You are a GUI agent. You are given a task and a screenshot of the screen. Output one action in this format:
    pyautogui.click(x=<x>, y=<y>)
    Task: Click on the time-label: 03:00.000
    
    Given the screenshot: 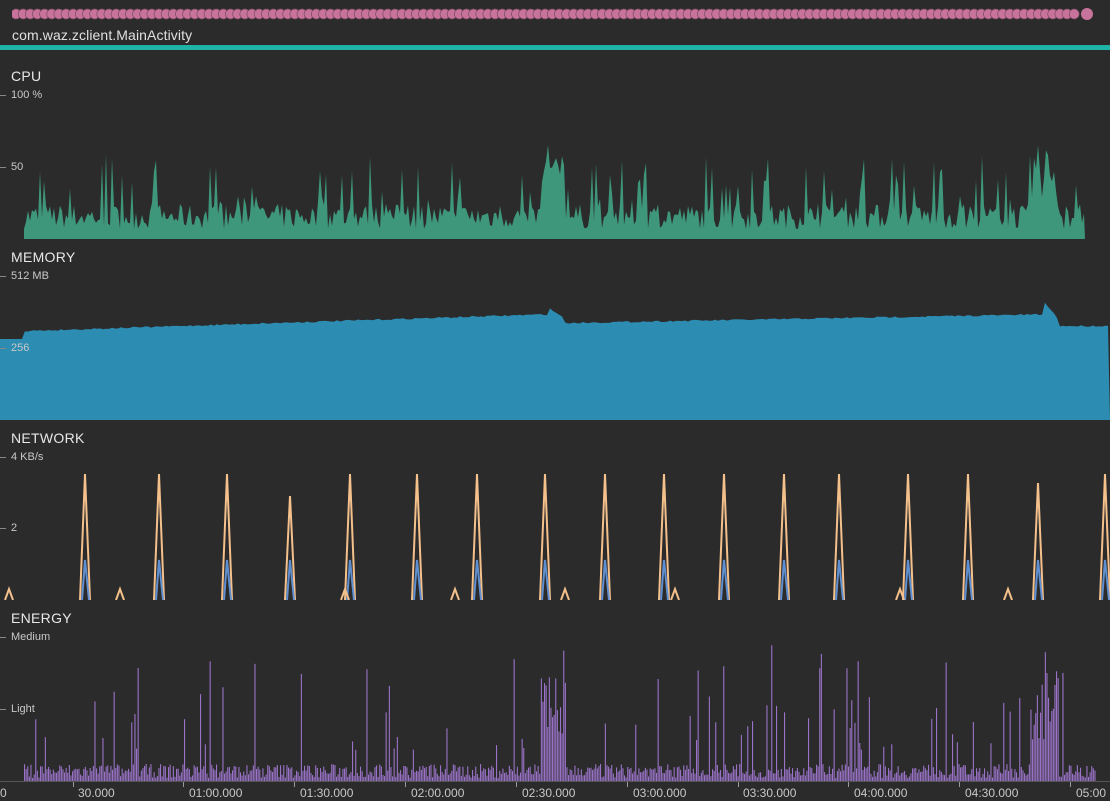 What is the action you would take?
    pyautogui.click(x=660, y=793)
    